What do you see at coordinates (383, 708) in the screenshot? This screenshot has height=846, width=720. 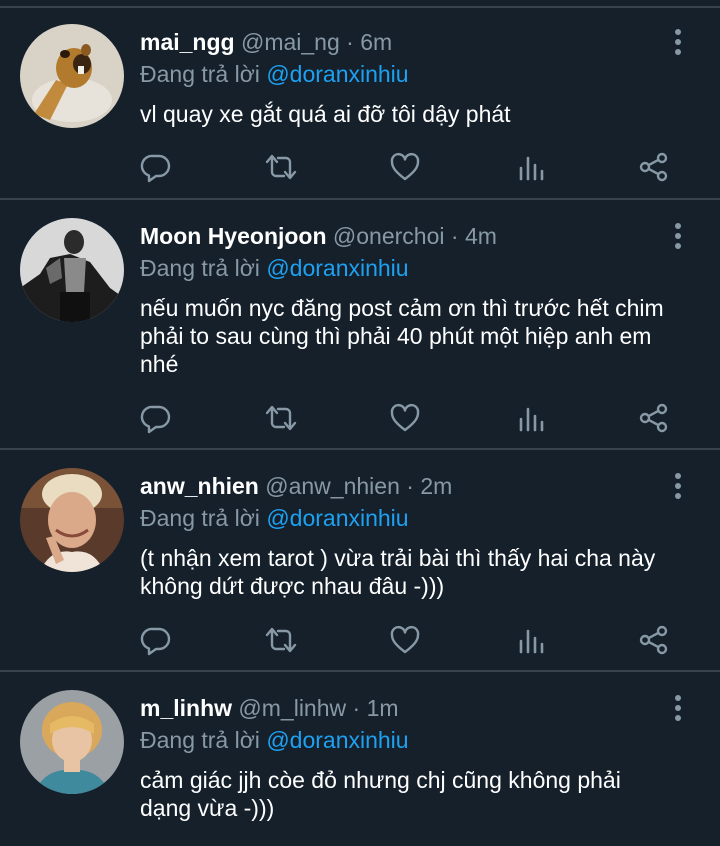 I see `timestamp: 1m` at bounding box center [383, 708].